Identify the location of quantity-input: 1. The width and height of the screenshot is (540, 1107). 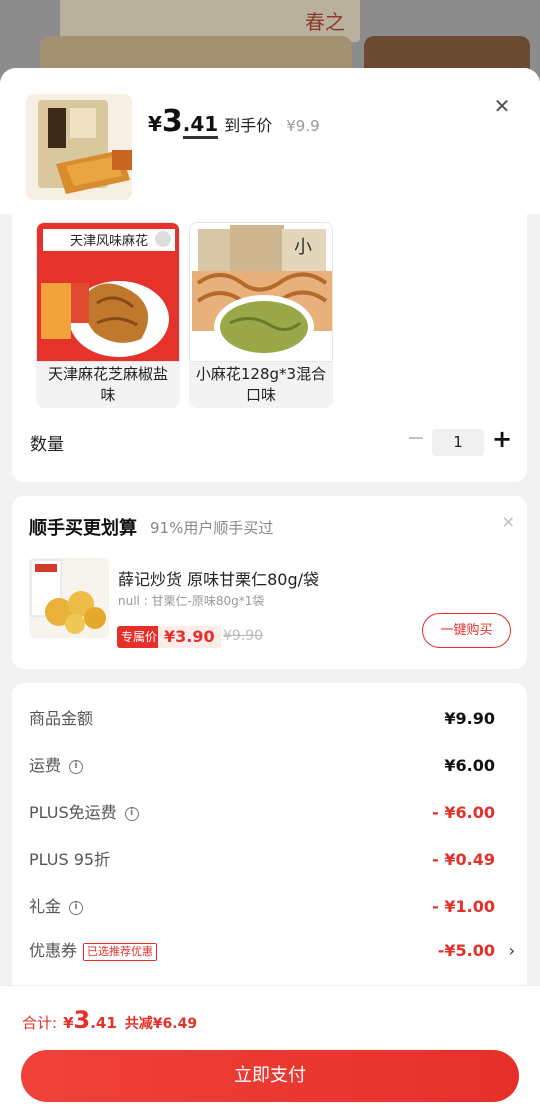
(458, 442).